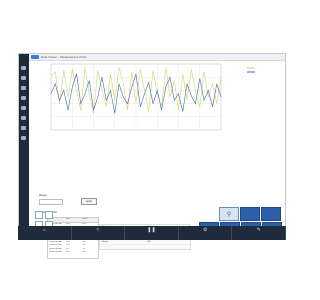  I want to click on bottom-item-settings: ⚙, so click(206, 233).